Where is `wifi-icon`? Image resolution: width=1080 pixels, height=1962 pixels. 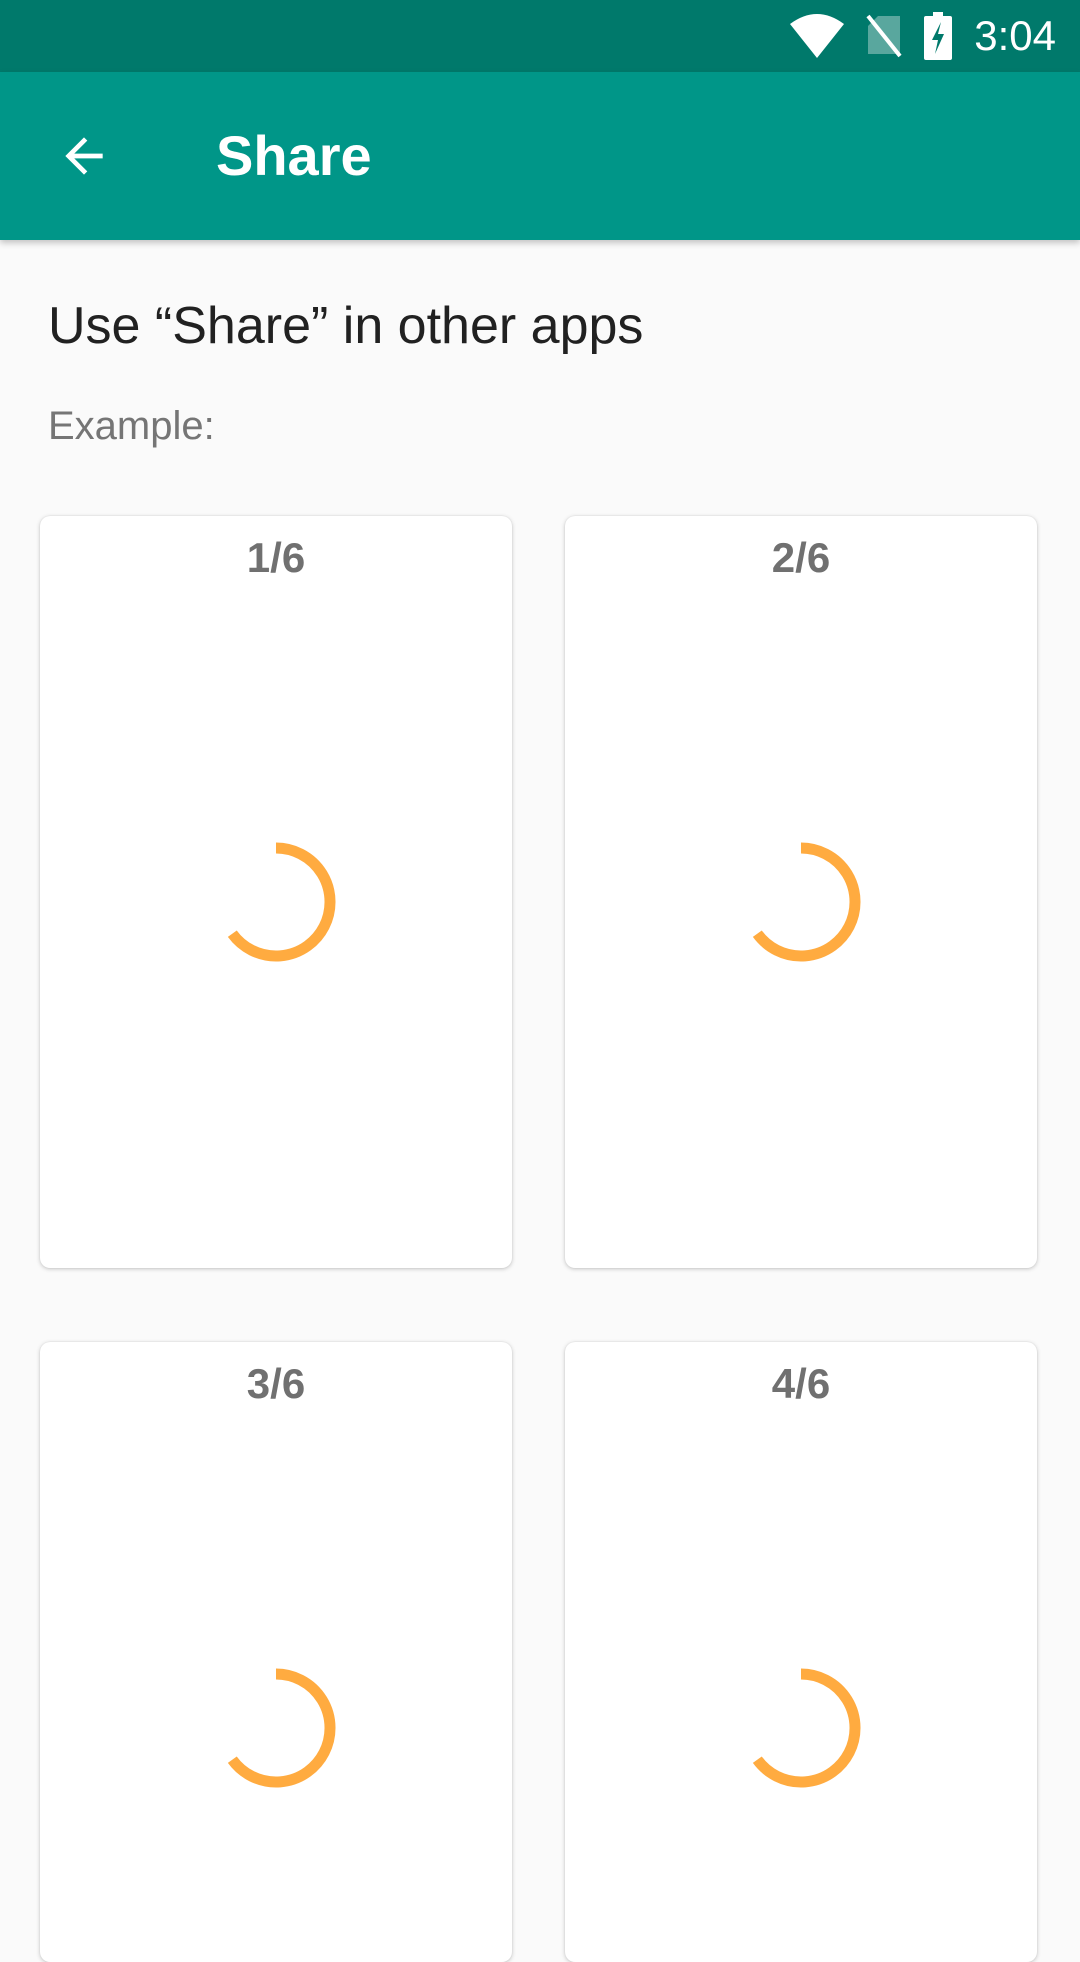 wifi-icon is located at coordinates (817, 36).